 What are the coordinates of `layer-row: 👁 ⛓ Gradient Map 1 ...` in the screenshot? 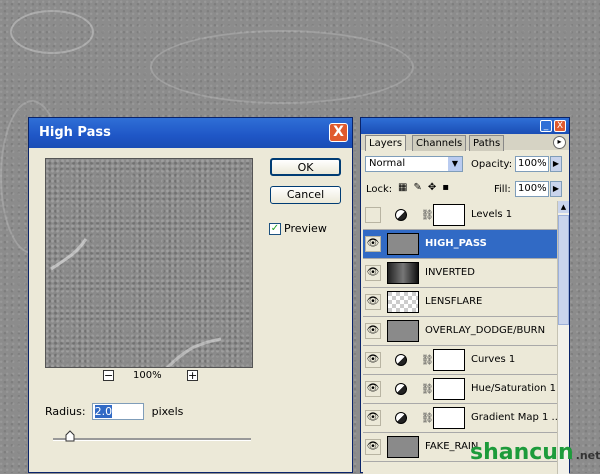 It's located at (460, 418).